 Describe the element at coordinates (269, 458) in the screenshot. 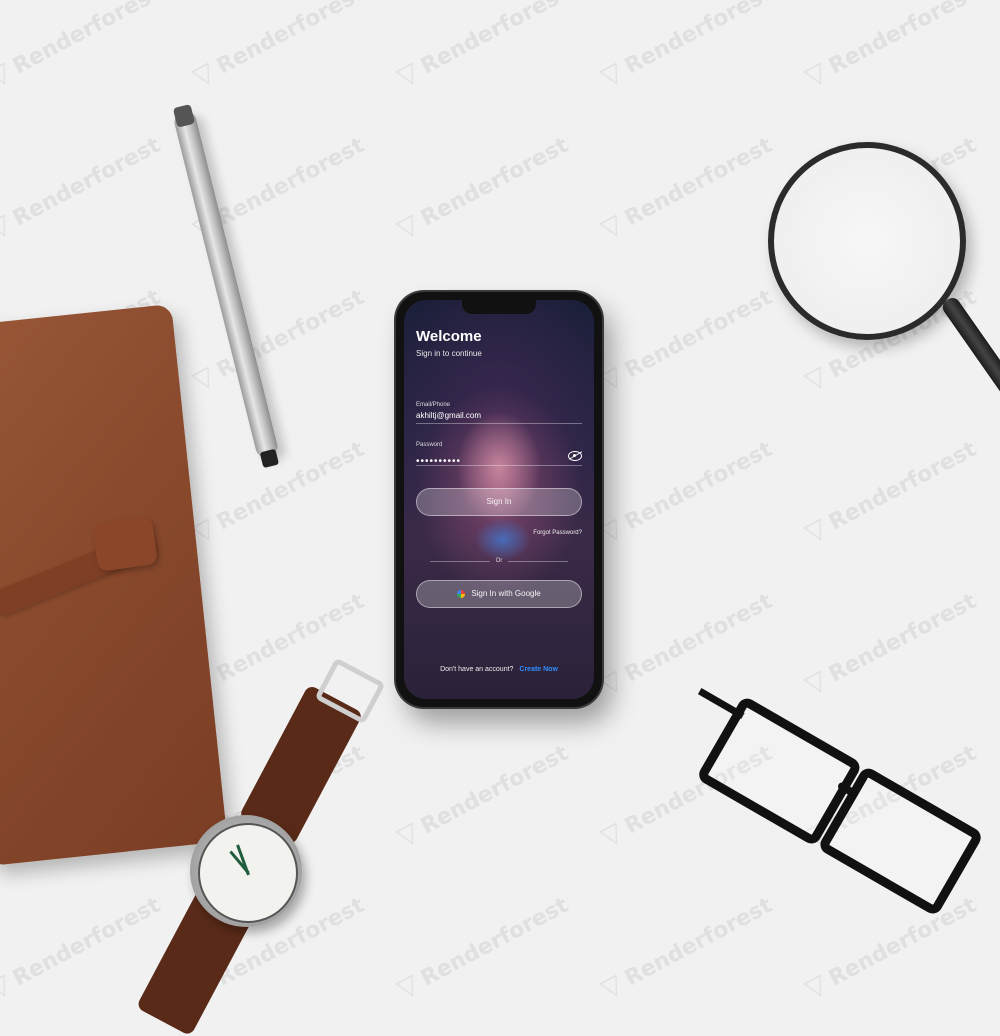

I see `pen-tip` at that location.